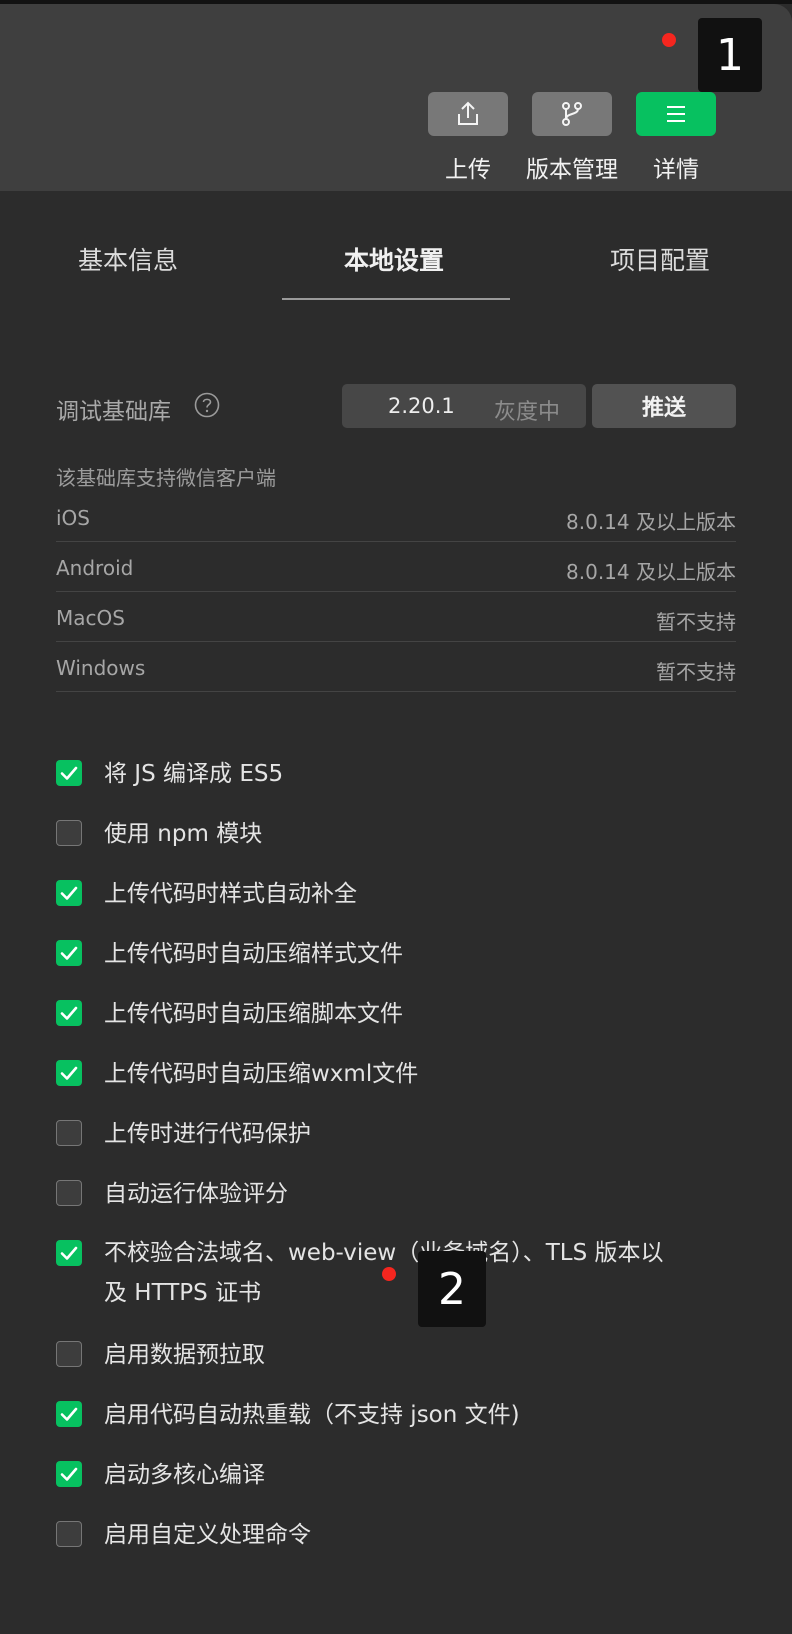 The width and height of the screenshot is (792, 1634). Describe the element at coordinates (312, 1415) in the screenshot. I see `option-label: 启用代码自动热重载（不支持 json 文件)` at that location.